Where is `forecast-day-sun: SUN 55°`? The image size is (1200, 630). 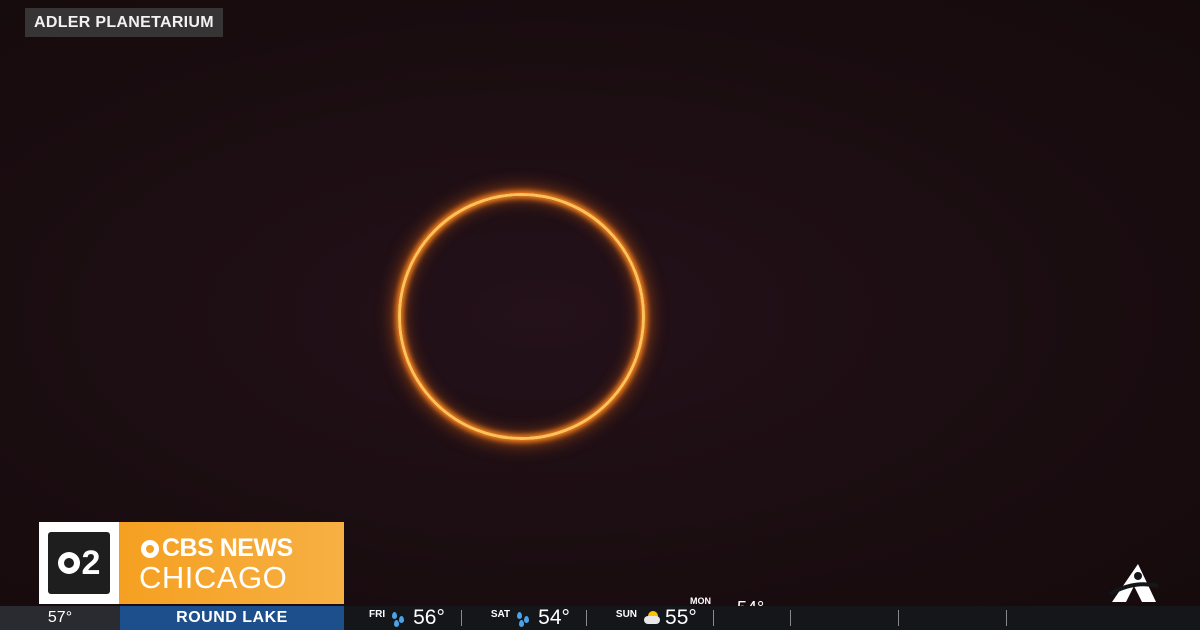 forecast-day-sun: SUN 55° is located at coordinates (650, 618).